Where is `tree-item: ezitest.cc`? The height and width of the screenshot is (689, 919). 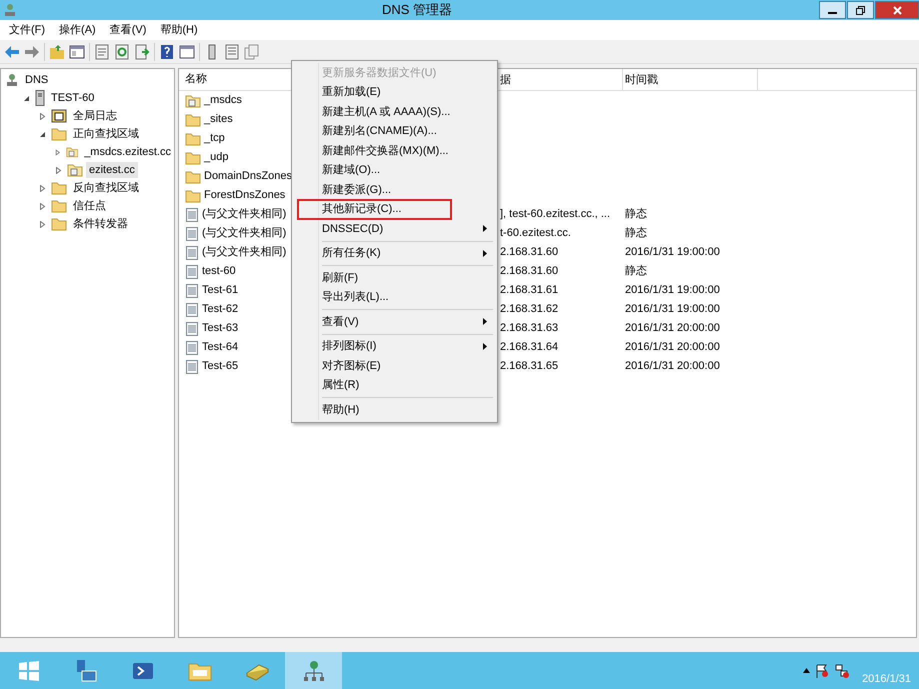
tree-item: ezitest.cc is located at coordinates (112, 170).